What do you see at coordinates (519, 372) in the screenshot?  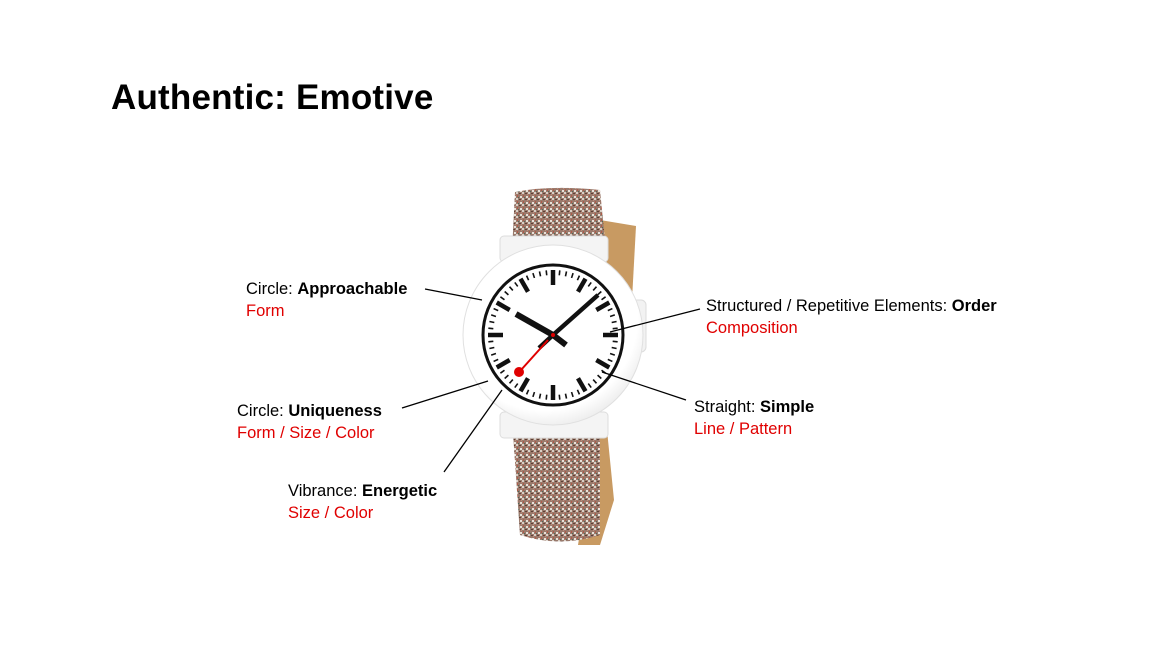 I see `second-hand-disc` at bounding box center [519, 372].